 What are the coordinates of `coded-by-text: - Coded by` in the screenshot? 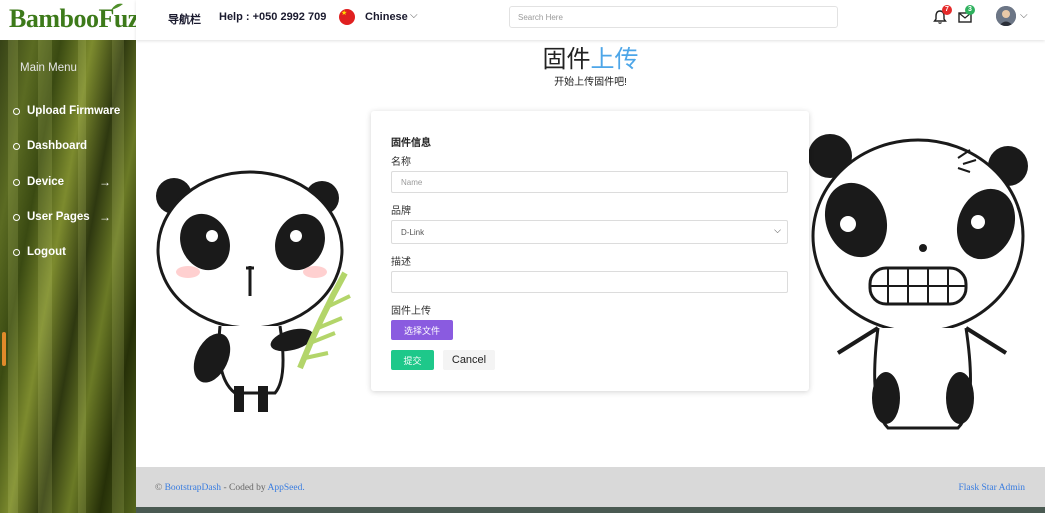 It's located at (244, 488).